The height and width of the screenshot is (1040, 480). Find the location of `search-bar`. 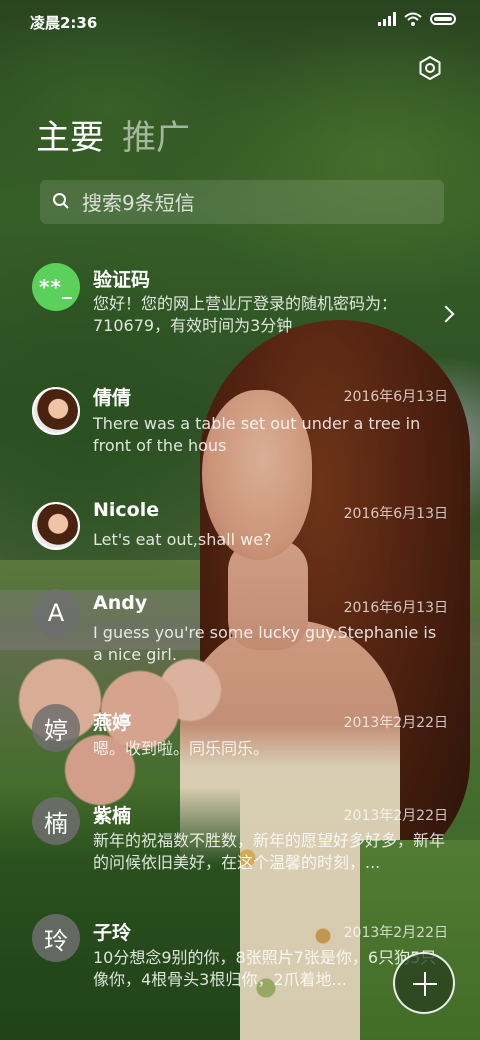

search-bar is located at coordinates (242, 202).